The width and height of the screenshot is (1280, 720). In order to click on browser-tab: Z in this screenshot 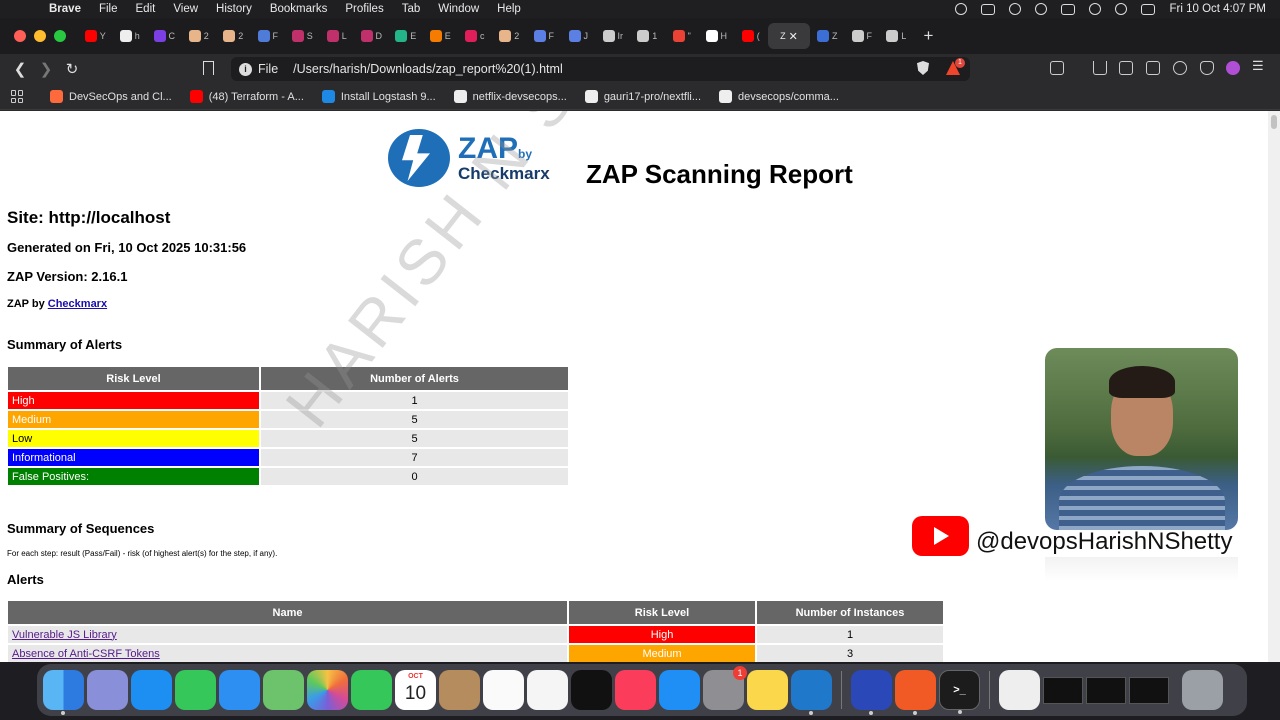, I will do `click(827, 36)`.